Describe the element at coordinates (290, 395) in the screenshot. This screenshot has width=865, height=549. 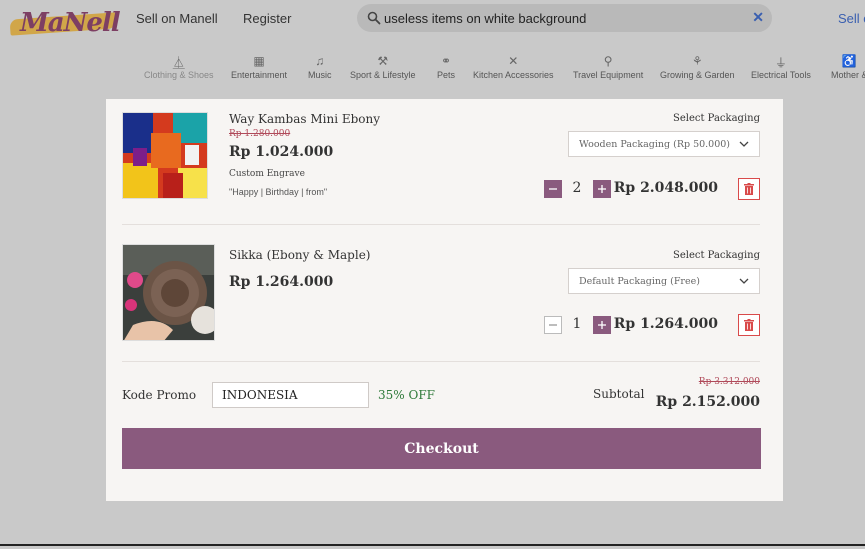
I see `promo-code-input` at that location.